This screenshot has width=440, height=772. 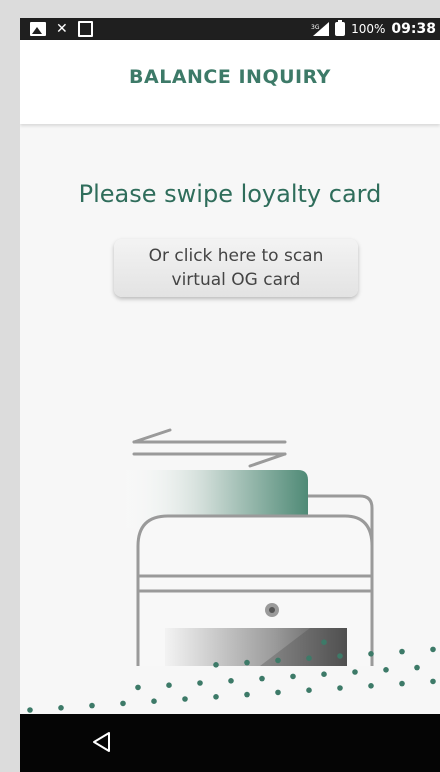 What do you see at coordinates (230, 194) in the screenshot?
I see `swipe-prompt: Please swipe loyalty card` at bounding box center [230, 194].